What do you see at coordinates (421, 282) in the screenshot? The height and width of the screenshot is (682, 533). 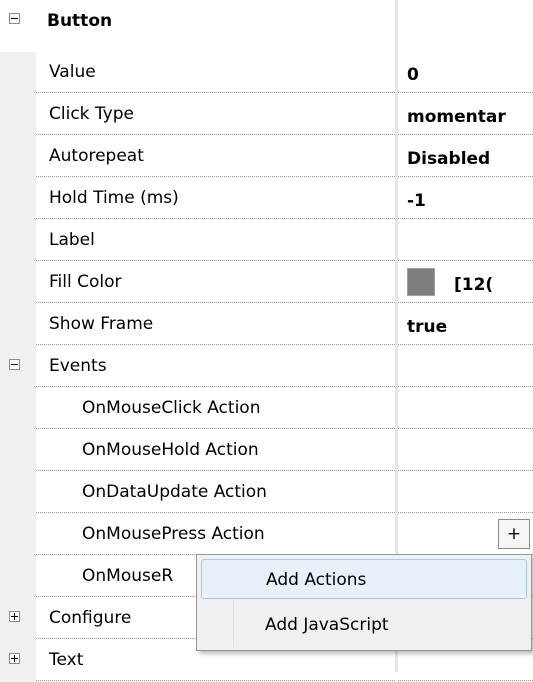 I see `color-swatch` at bounding box center [421, 282].